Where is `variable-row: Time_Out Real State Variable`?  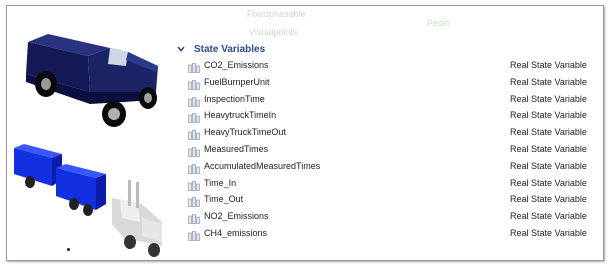
variable-row: Time_Out Real State Variable is located at coordinates (394, 199).